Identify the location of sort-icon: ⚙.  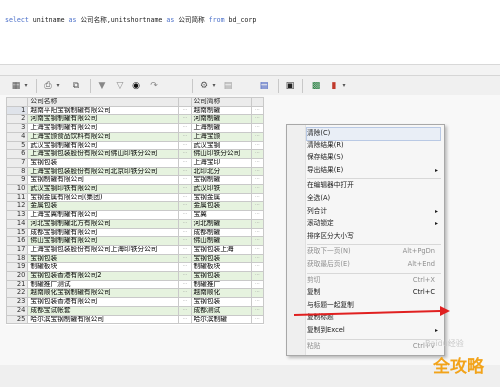
(204, 86).